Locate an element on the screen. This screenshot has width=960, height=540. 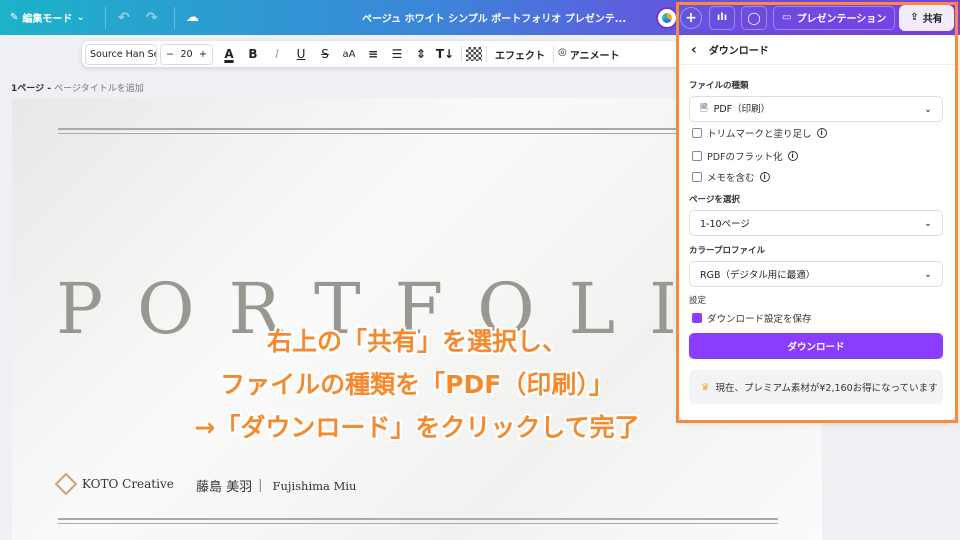
brand-logo: KOTO Creative is located at coordinates (114, 484).